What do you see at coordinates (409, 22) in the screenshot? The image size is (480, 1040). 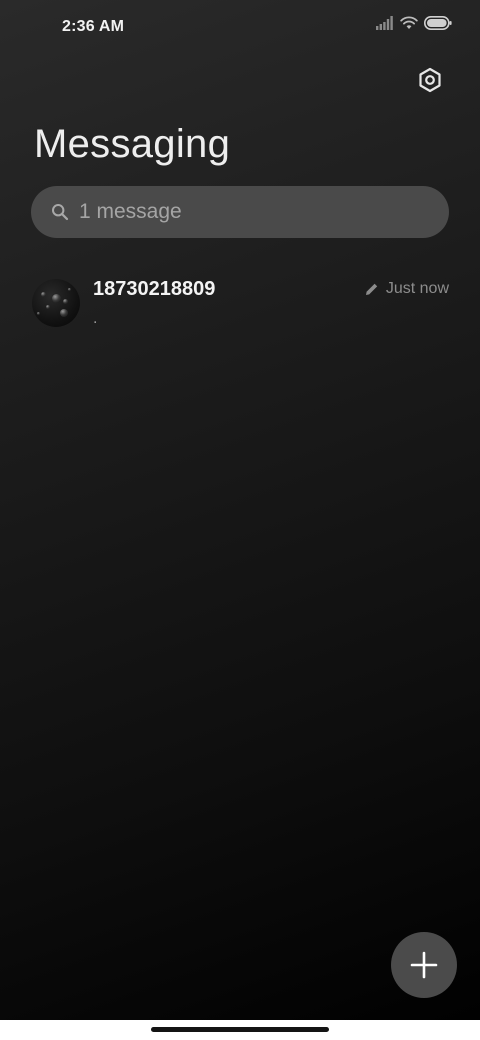 I see `wifi-icon` at bounding box center [409, 22].